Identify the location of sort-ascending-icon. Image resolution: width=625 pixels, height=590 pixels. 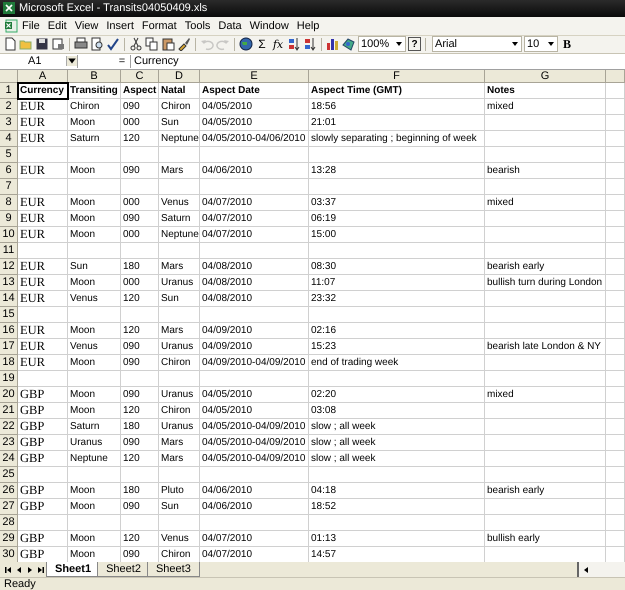
(294, 44).